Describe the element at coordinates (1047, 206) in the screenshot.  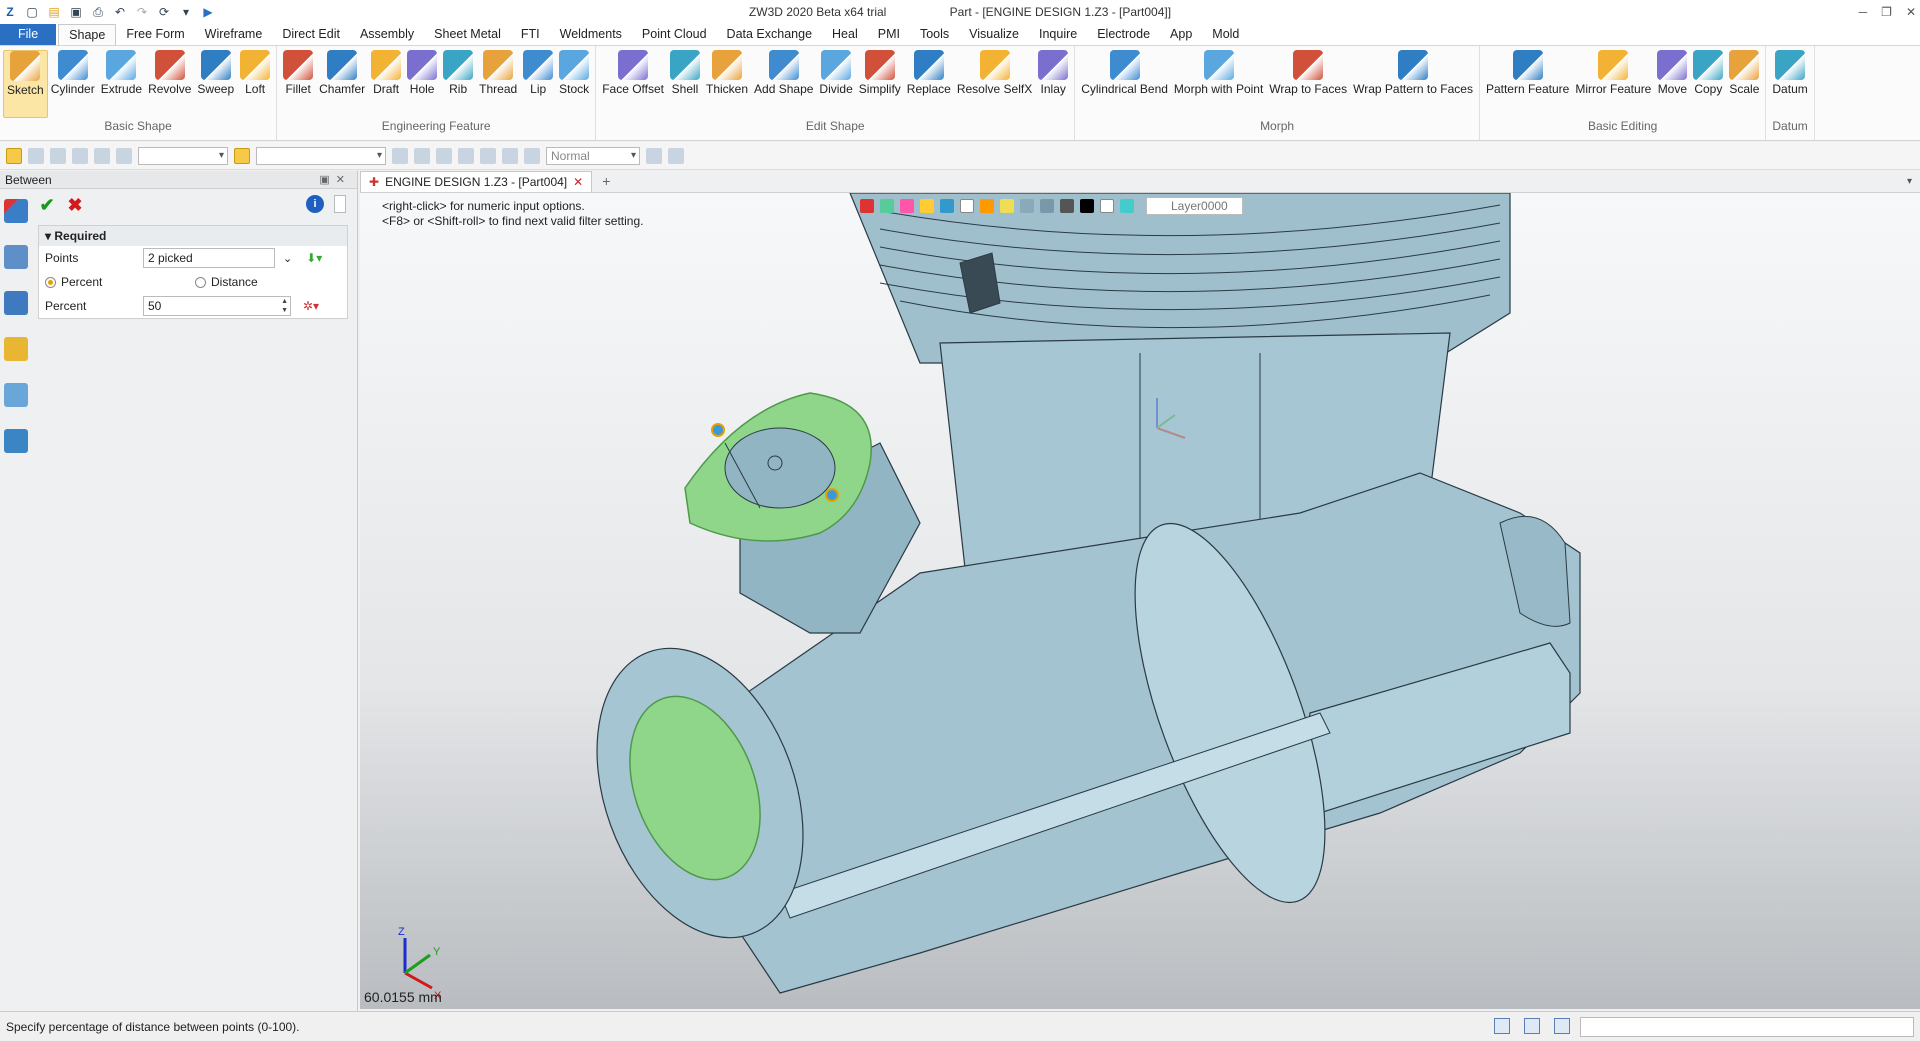
I see `wire-icon` at that location.